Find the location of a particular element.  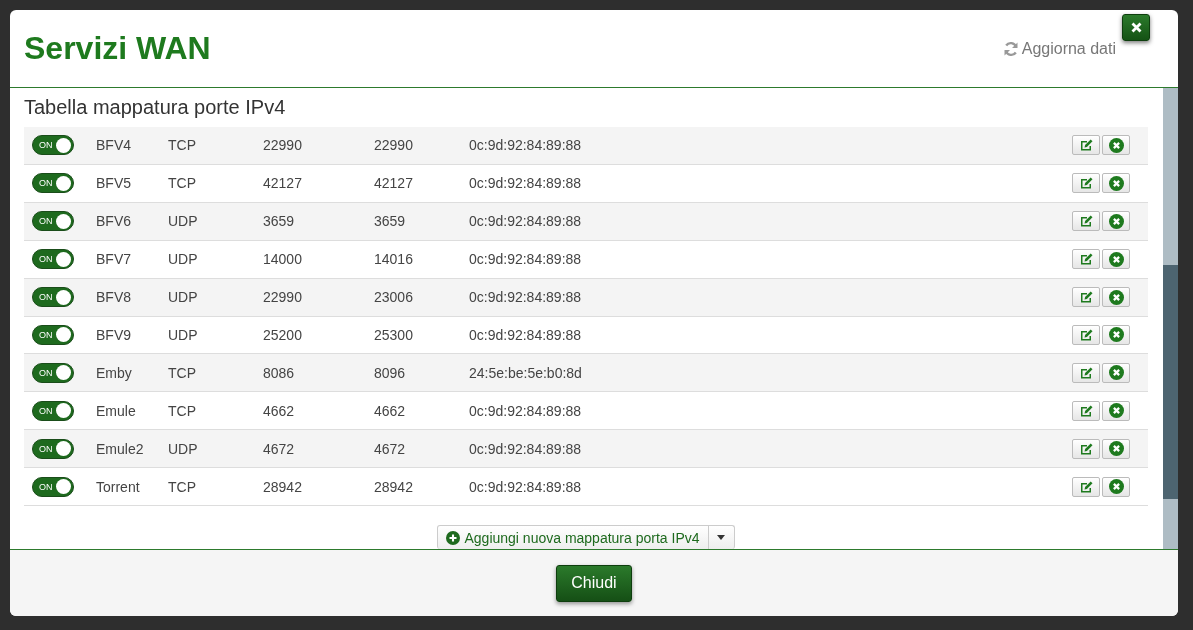

dialog-title: Servizi WAN is located at coordinates (117, 48).